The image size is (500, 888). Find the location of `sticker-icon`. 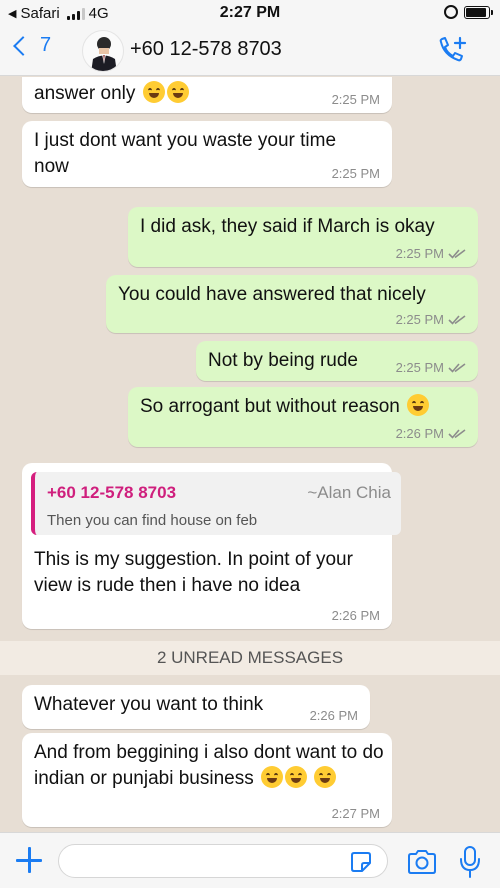

sticker-icon is located at coordinates (361, 862).